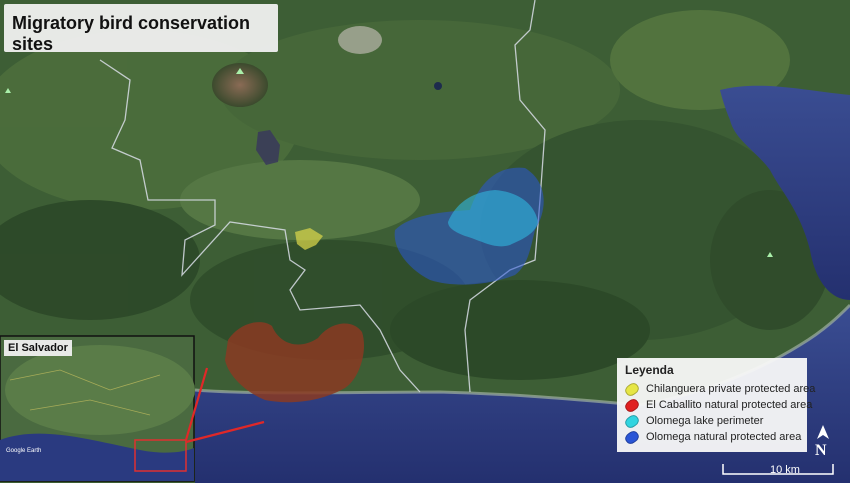  What do you see at coordinates (724, 437) in the screenshot?
I see `legend-item-label: Olomega natural protected area` at bounding box center [724, 437].